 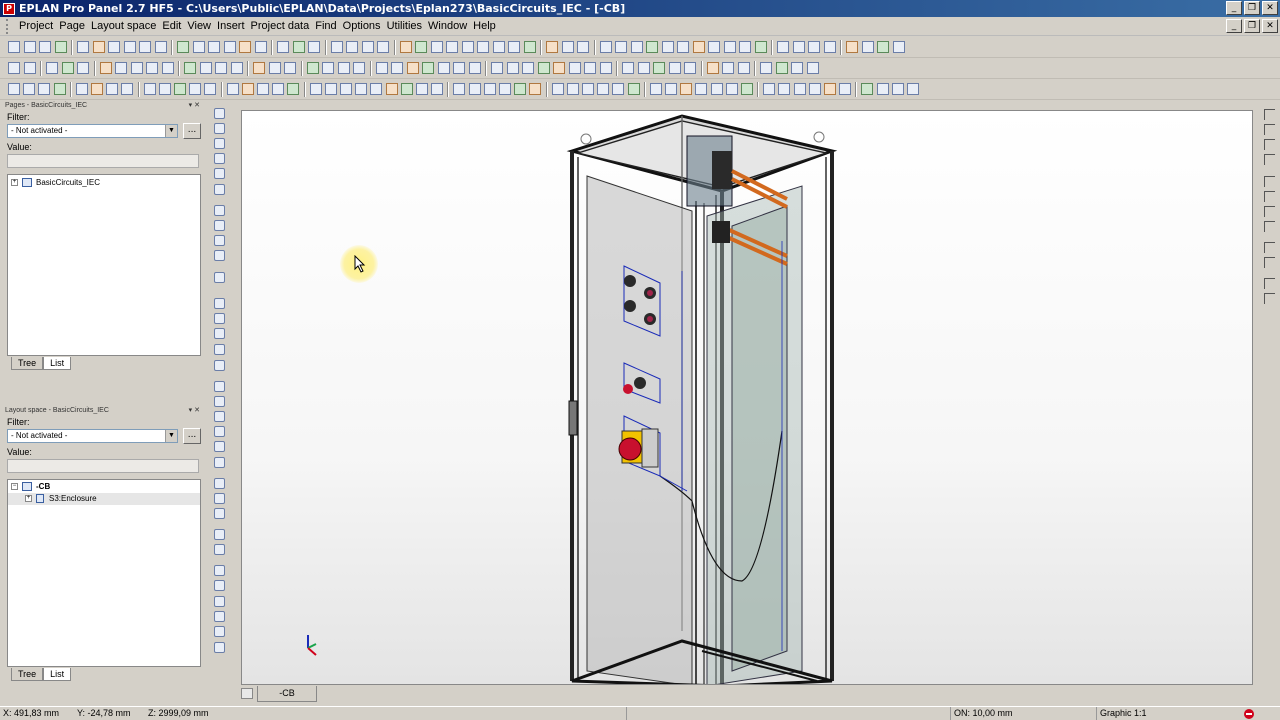 I want to click on menu-utilities: Utilities, so click(x=404, y=26).